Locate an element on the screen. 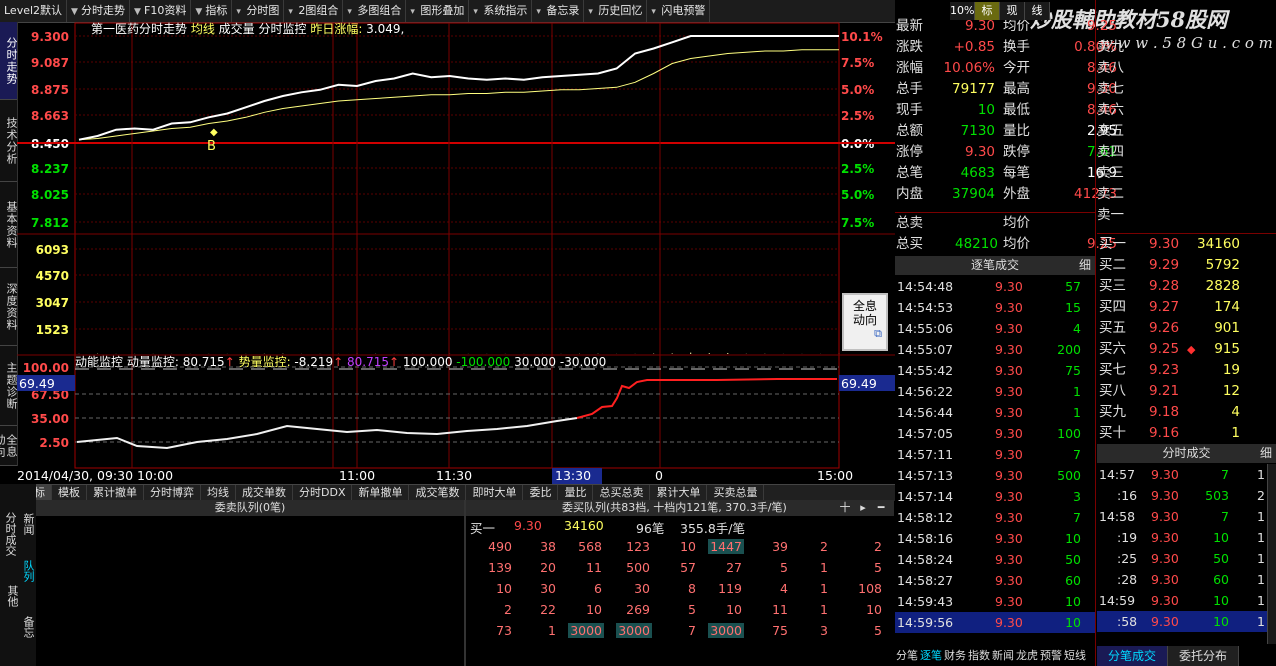 The height and width of the screenshot is (666, 1276). trade-row: 14:55:06 9.30 4 is located at coordinates (995, 328).